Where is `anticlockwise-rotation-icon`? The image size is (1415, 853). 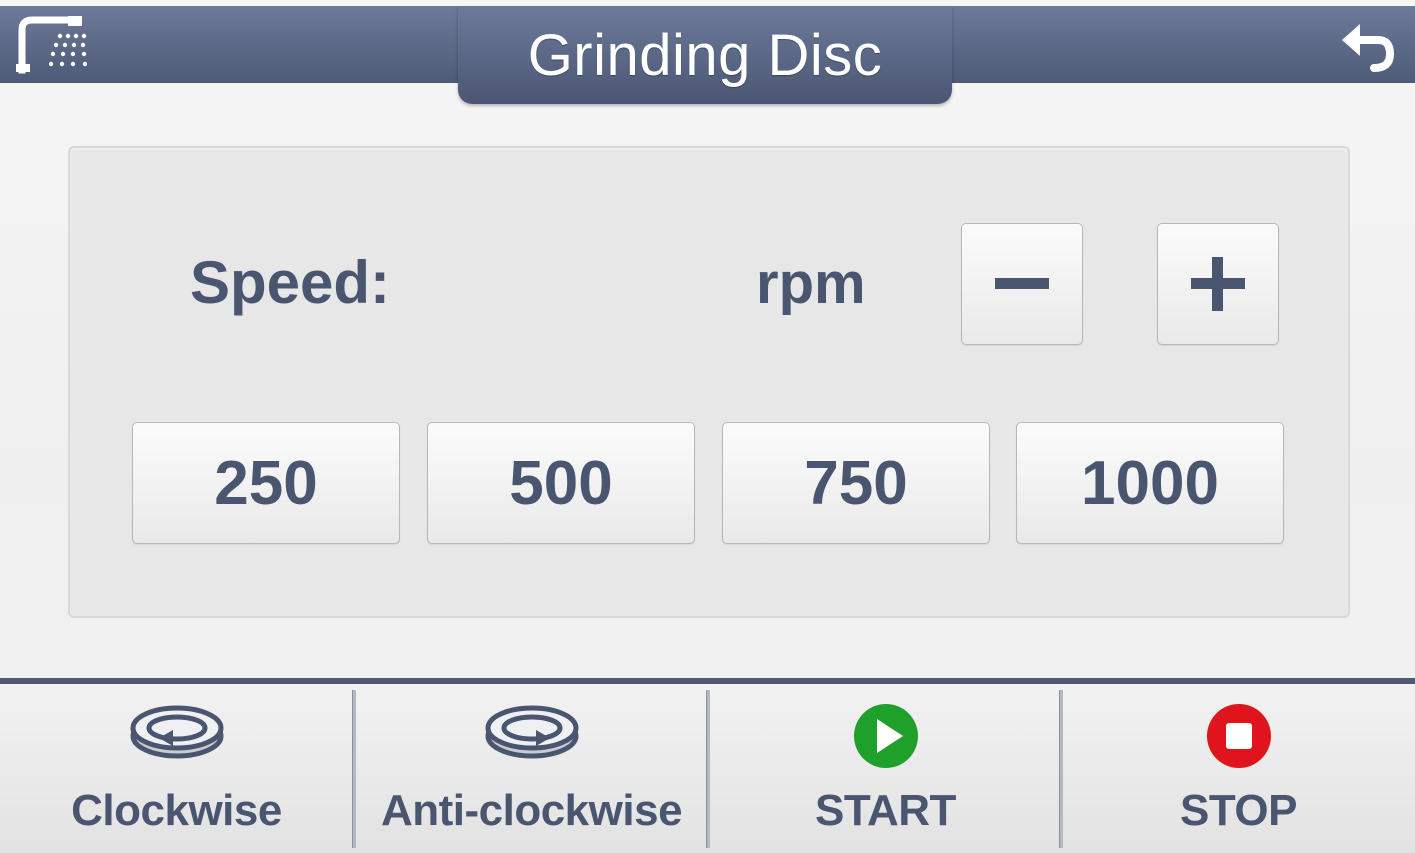 anticlockwise-rotation-icon is located at coordinates (532, 734).